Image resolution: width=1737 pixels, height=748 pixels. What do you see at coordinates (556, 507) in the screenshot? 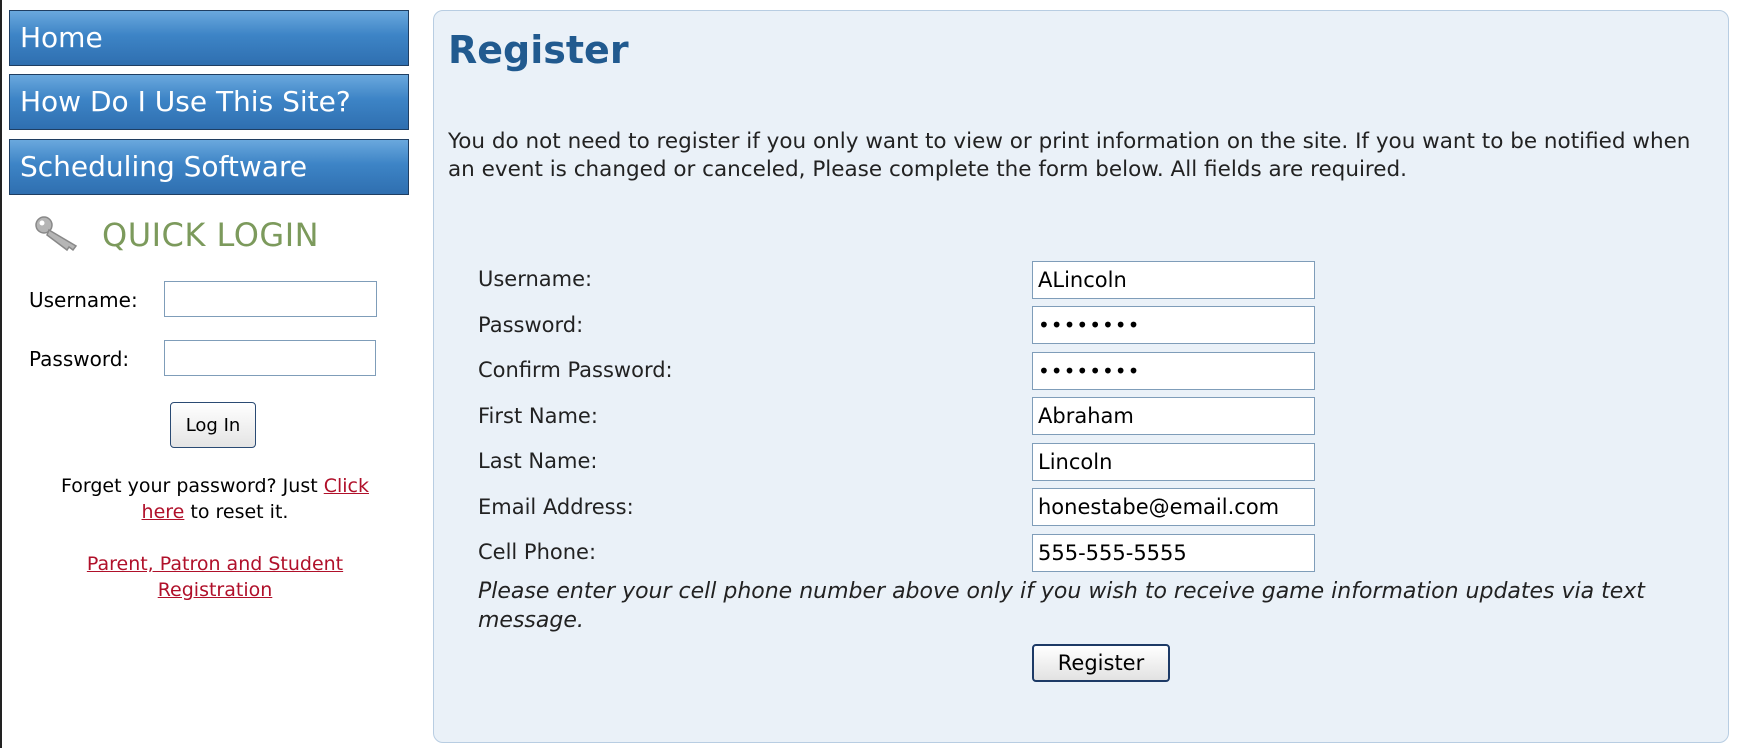
I see `email-address-label: Email Address:` at bounding box center [556, 507].